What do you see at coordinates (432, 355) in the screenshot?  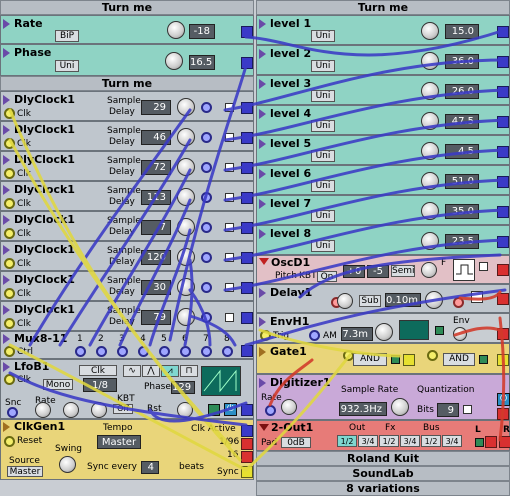 I see `gate-in2-jack` at bounding box center [432, 355].